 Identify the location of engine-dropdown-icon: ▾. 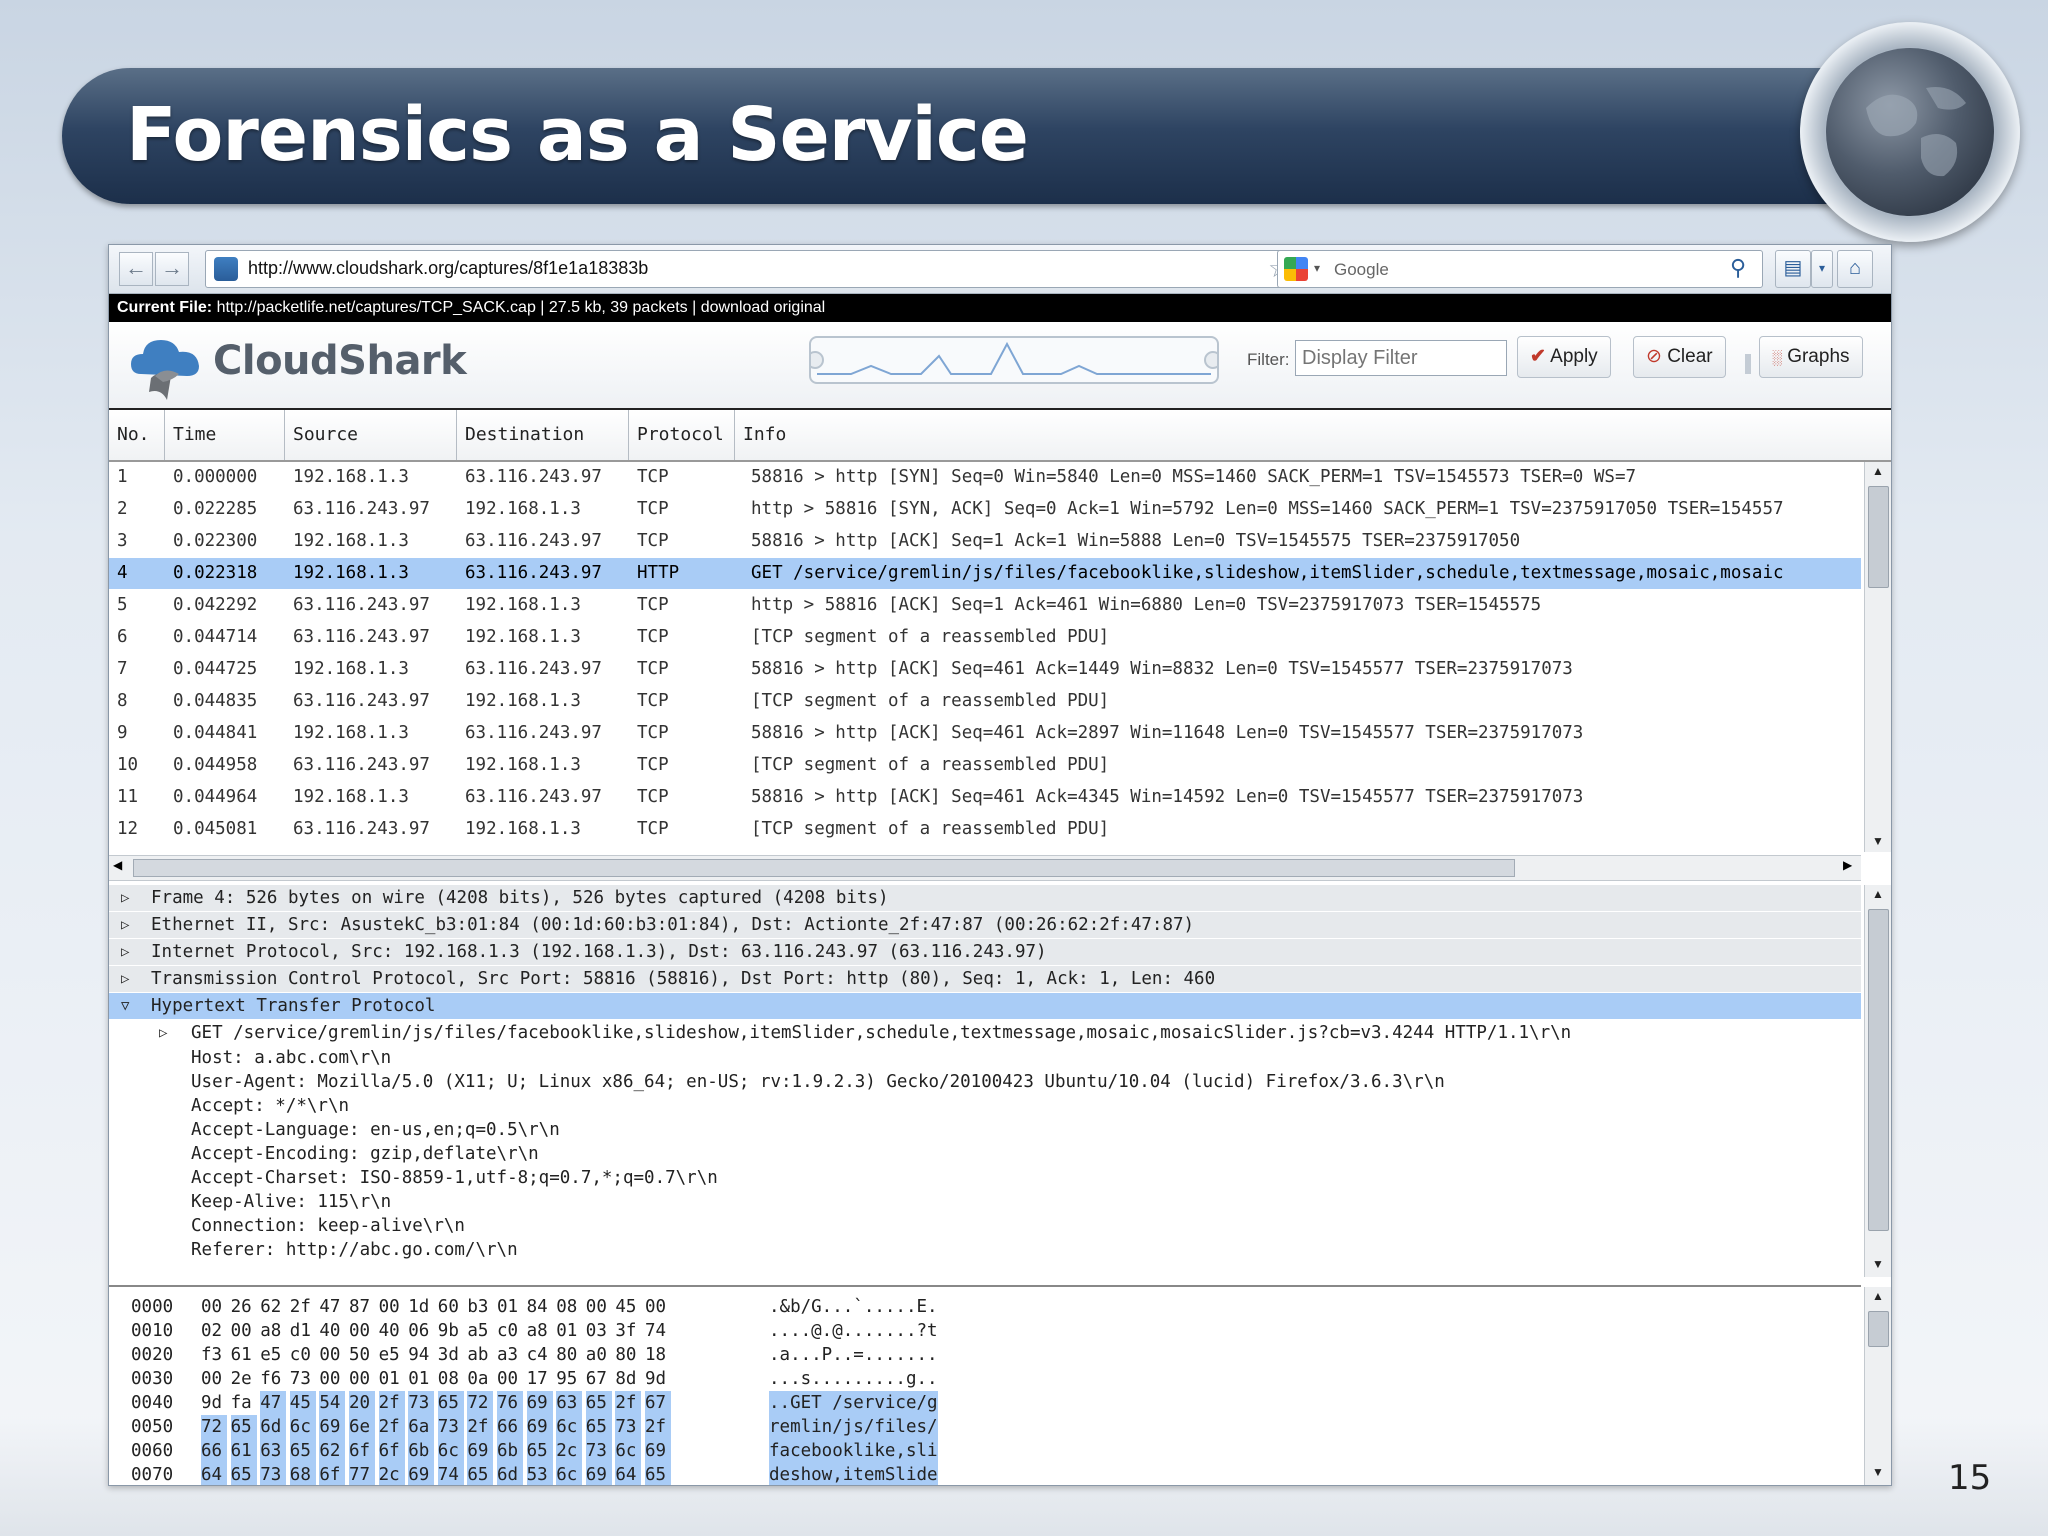
(1317, 268).